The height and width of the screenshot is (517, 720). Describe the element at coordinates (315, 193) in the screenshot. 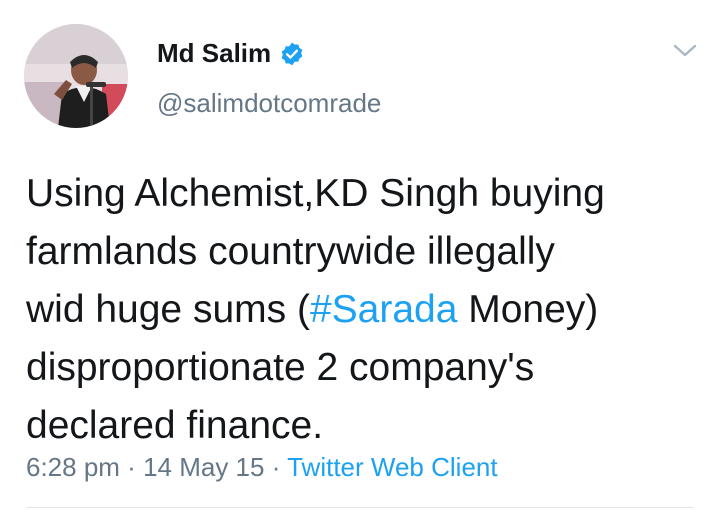

I see `tweet-text-line: Using Alchemist,KD Singh buying` at that location.